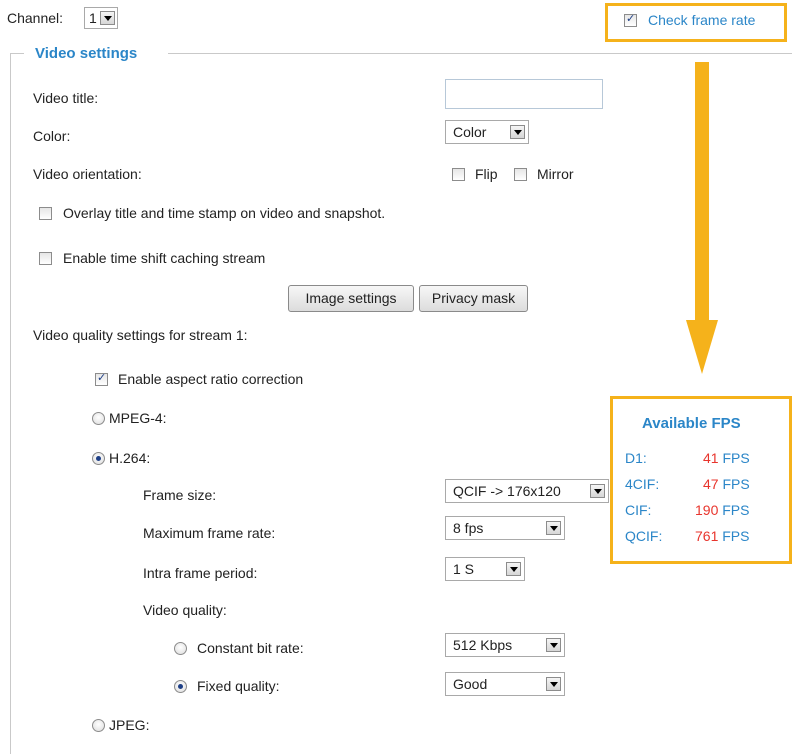 This screenshot has width=793, height=754. I want to click on h264-radio, so click(98, 458).